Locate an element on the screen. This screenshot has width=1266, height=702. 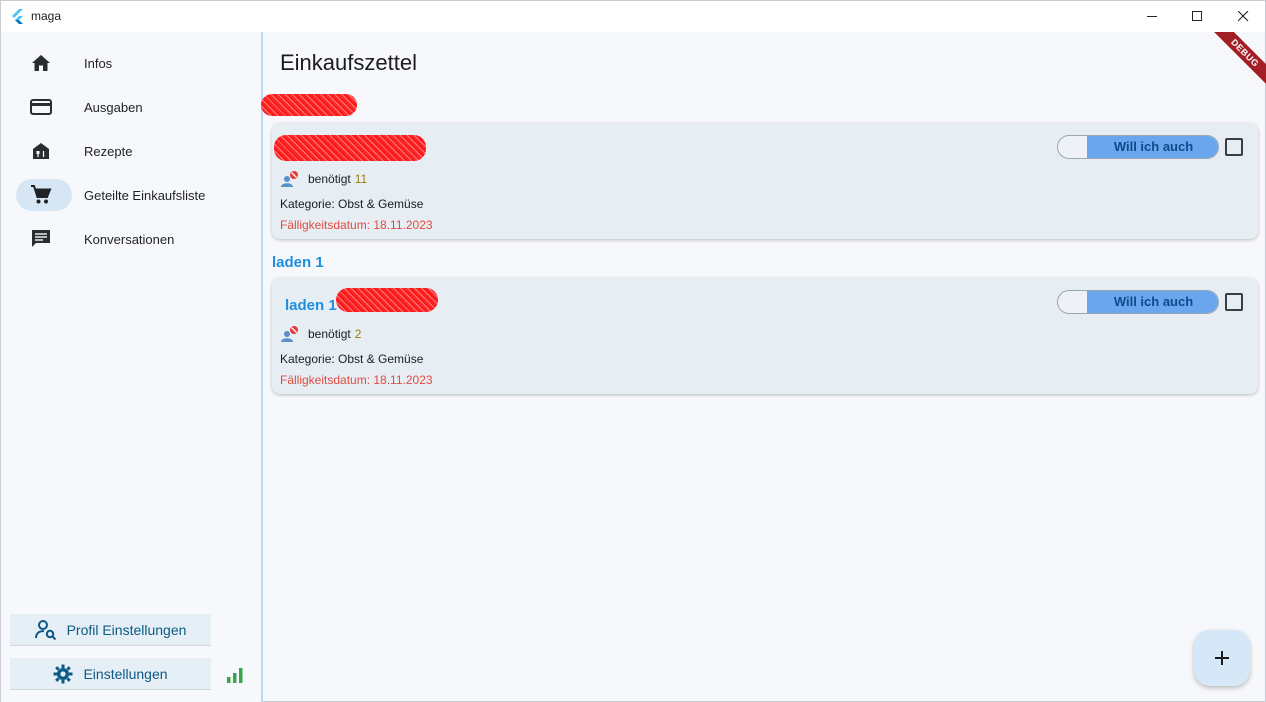
signal-bars-icon is located at coordinates (235, 675).